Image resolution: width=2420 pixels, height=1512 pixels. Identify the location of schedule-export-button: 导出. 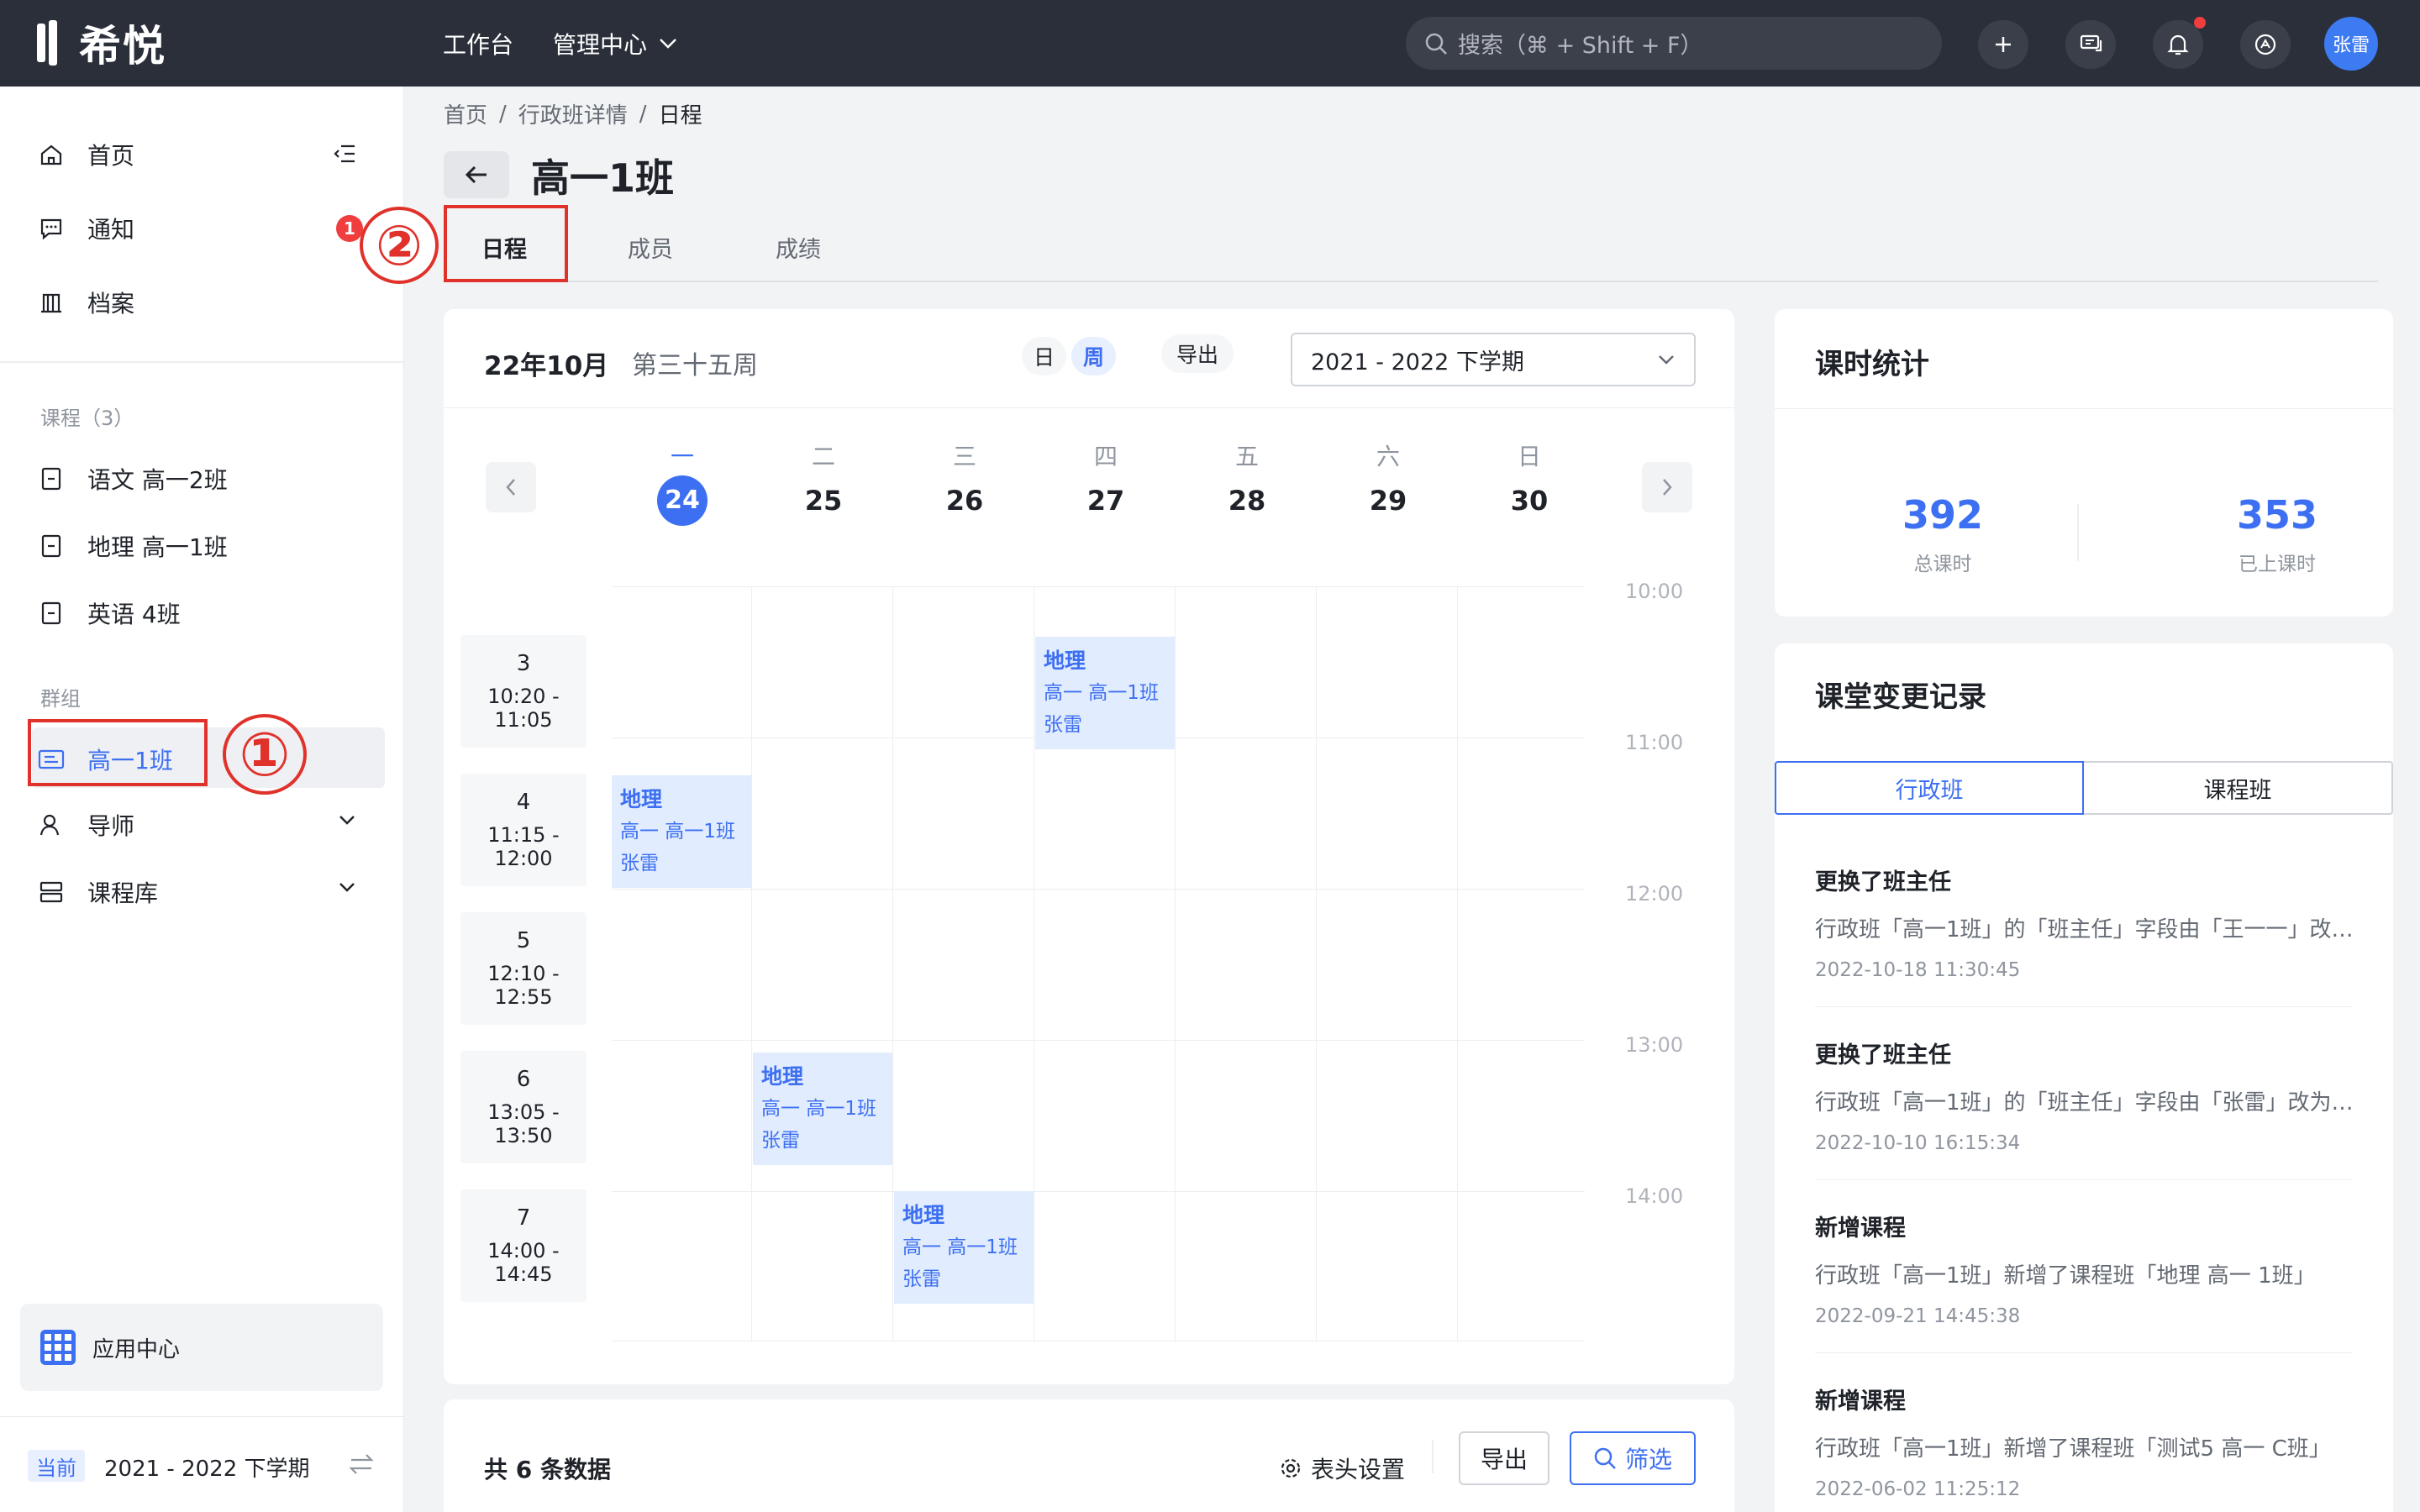
(1197, 353).